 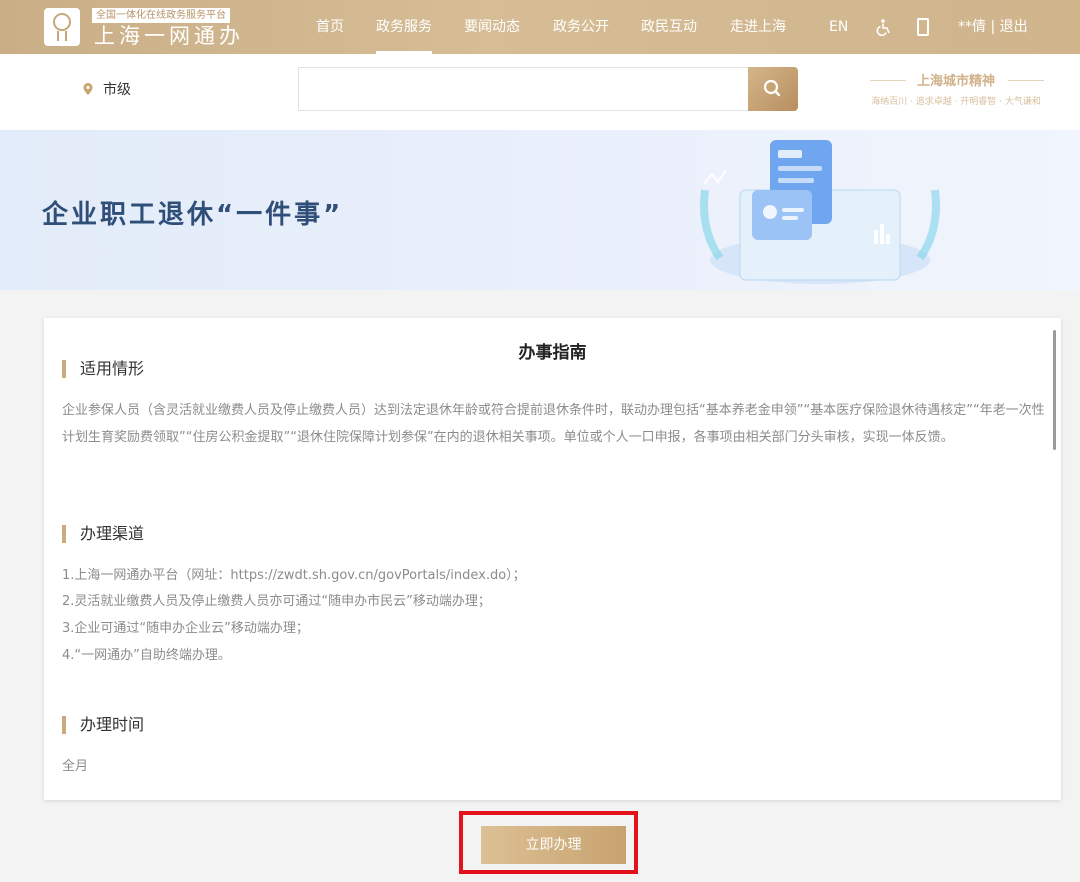 What do you see at coordinates (103, 725) in the screenshot?
I see `section-heading-hours: 办理时间` at bounding box center [103, 725].